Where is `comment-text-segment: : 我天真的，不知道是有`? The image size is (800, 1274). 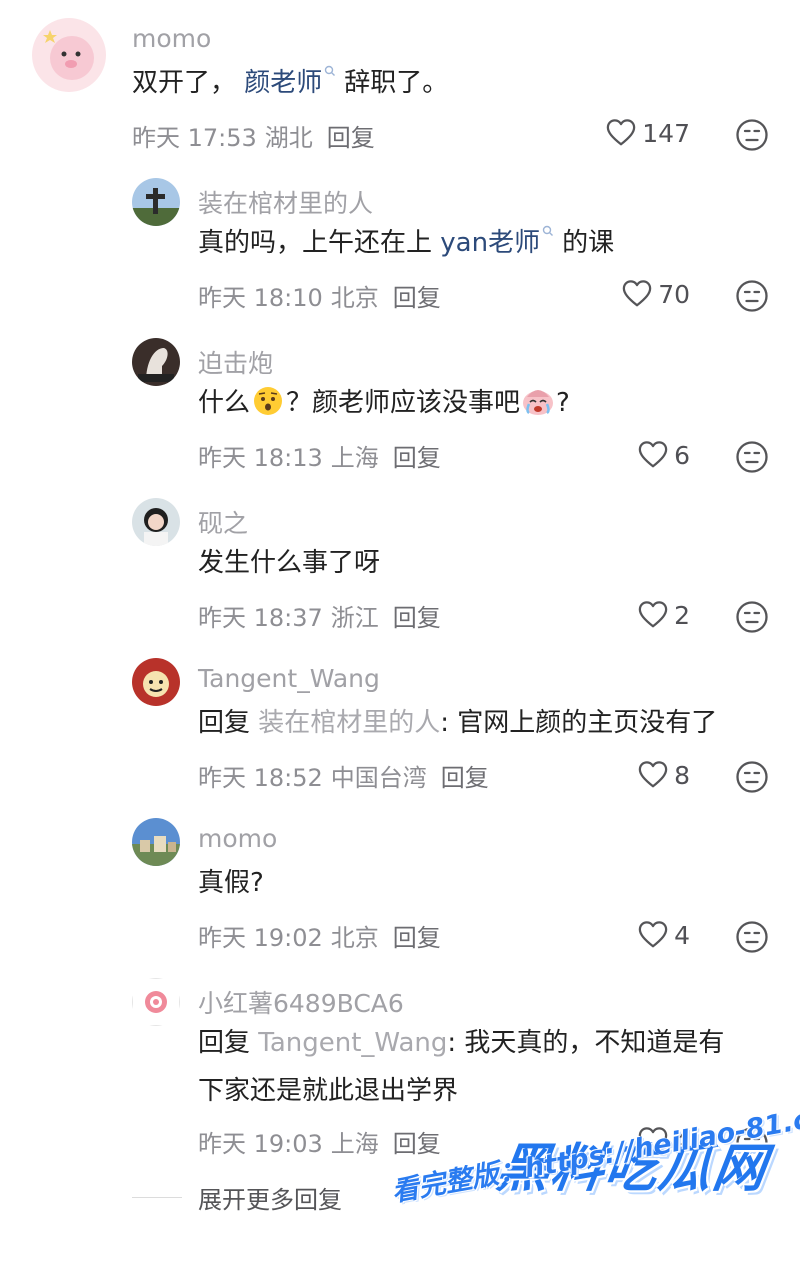 comment-text-segment: : 我天真的，不知道是有 is located at coordinates (586, 1043).